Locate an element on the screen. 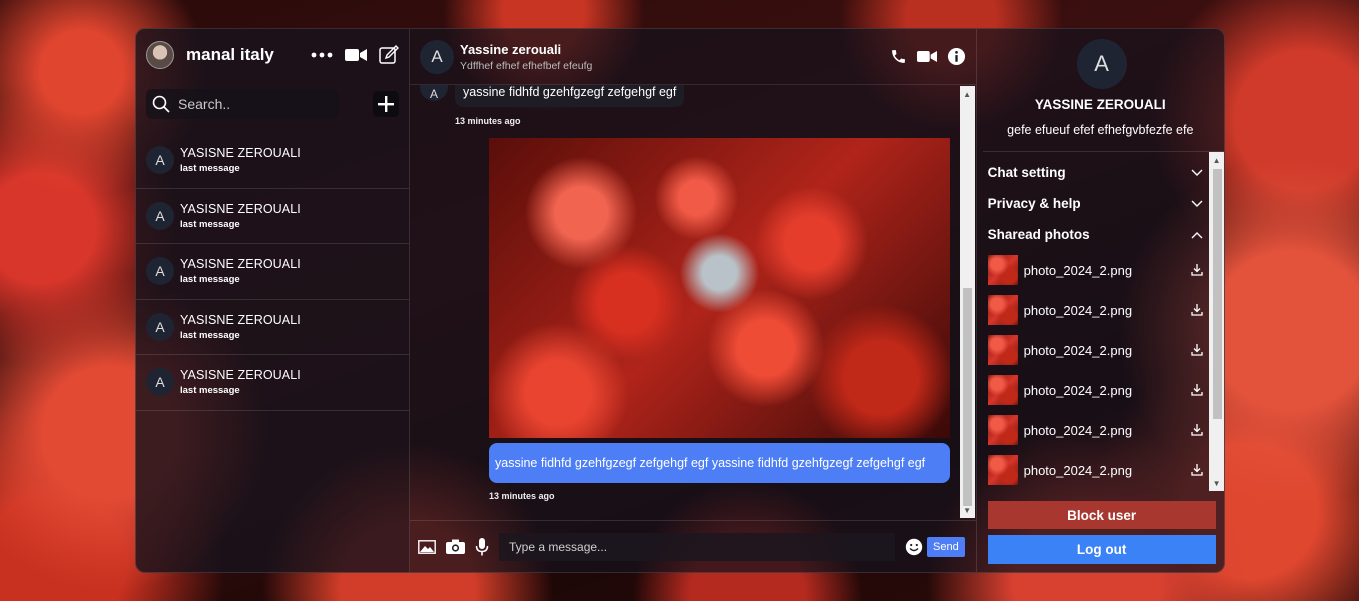  phone-icon is located at coordinates (898, 56).